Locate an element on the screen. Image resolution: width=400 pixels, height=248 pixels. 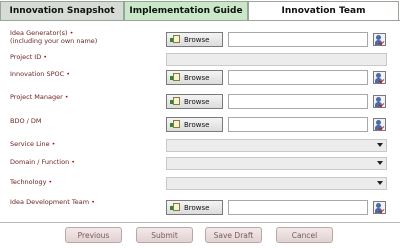
domain-function-label-text: Domain / Function is located at coordinates (40, 162).